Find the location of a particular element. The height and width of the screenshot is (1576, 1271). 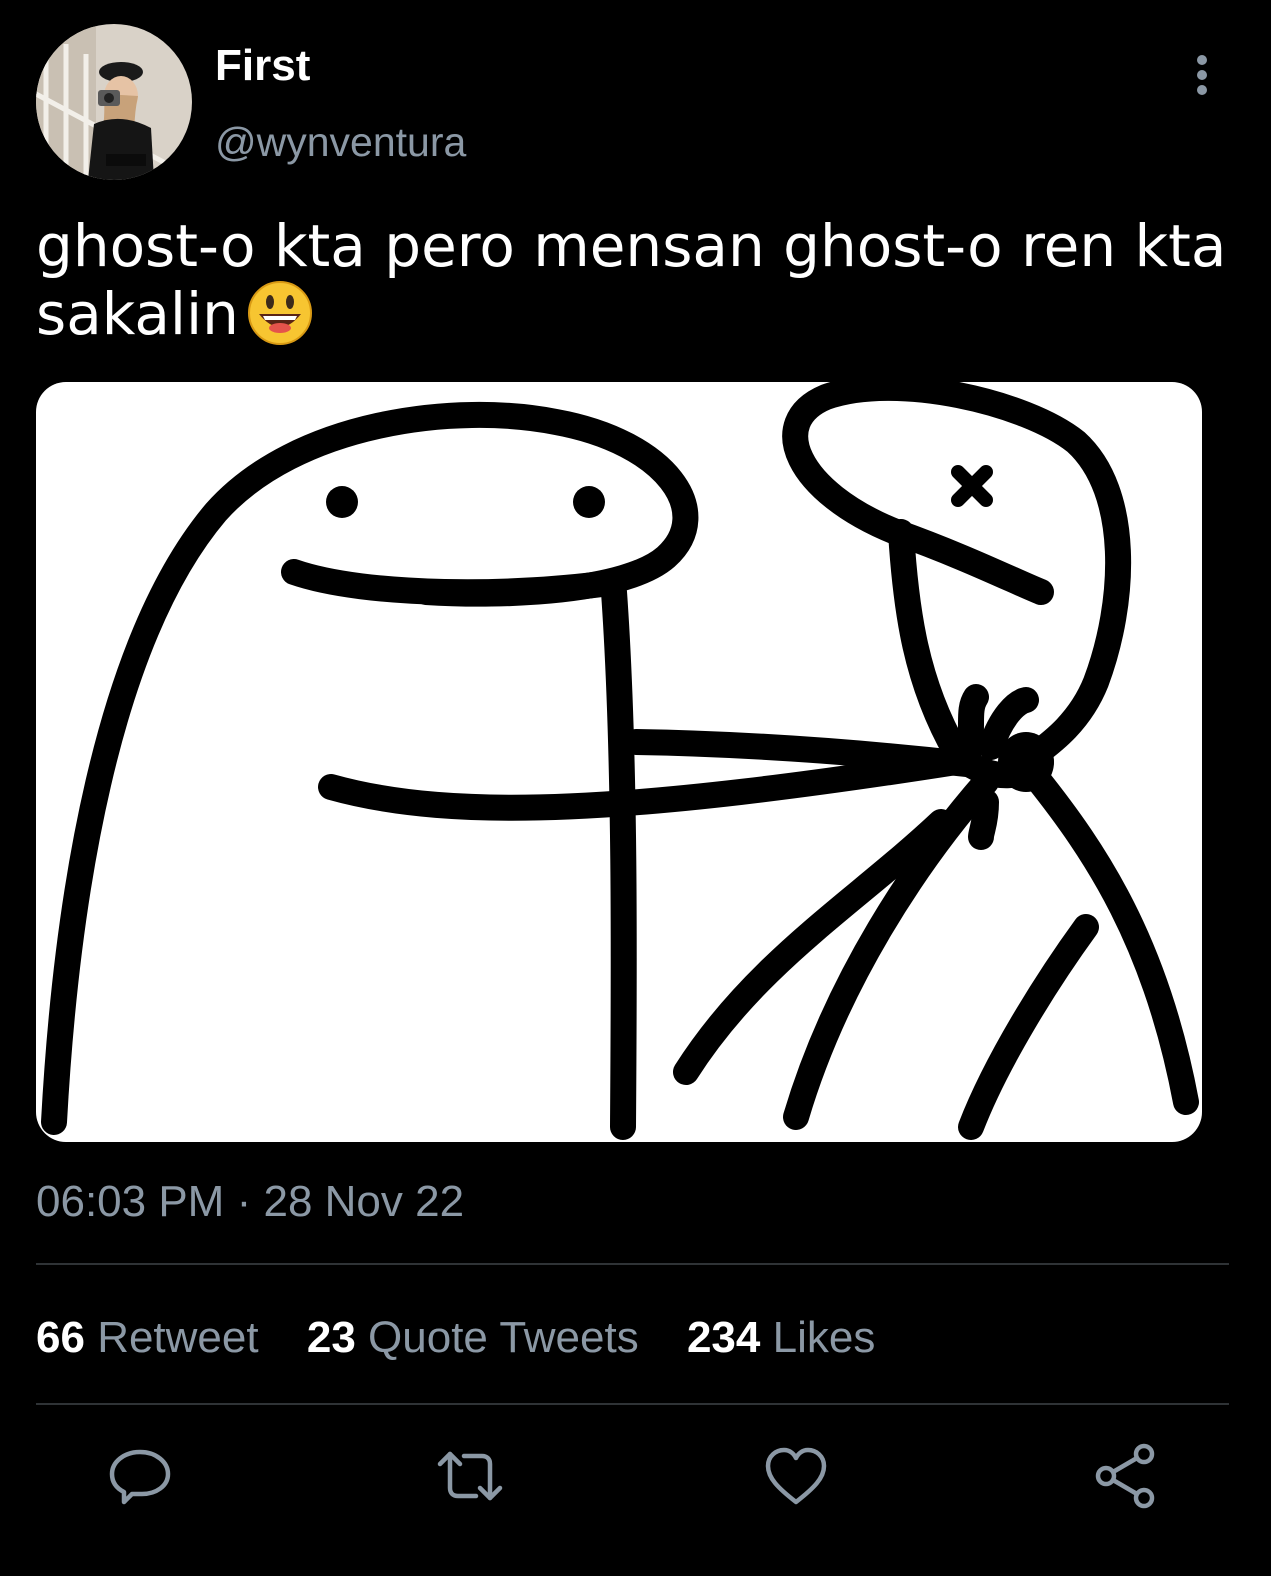

more-vertical-icon is located at coordinates (1202, 75).